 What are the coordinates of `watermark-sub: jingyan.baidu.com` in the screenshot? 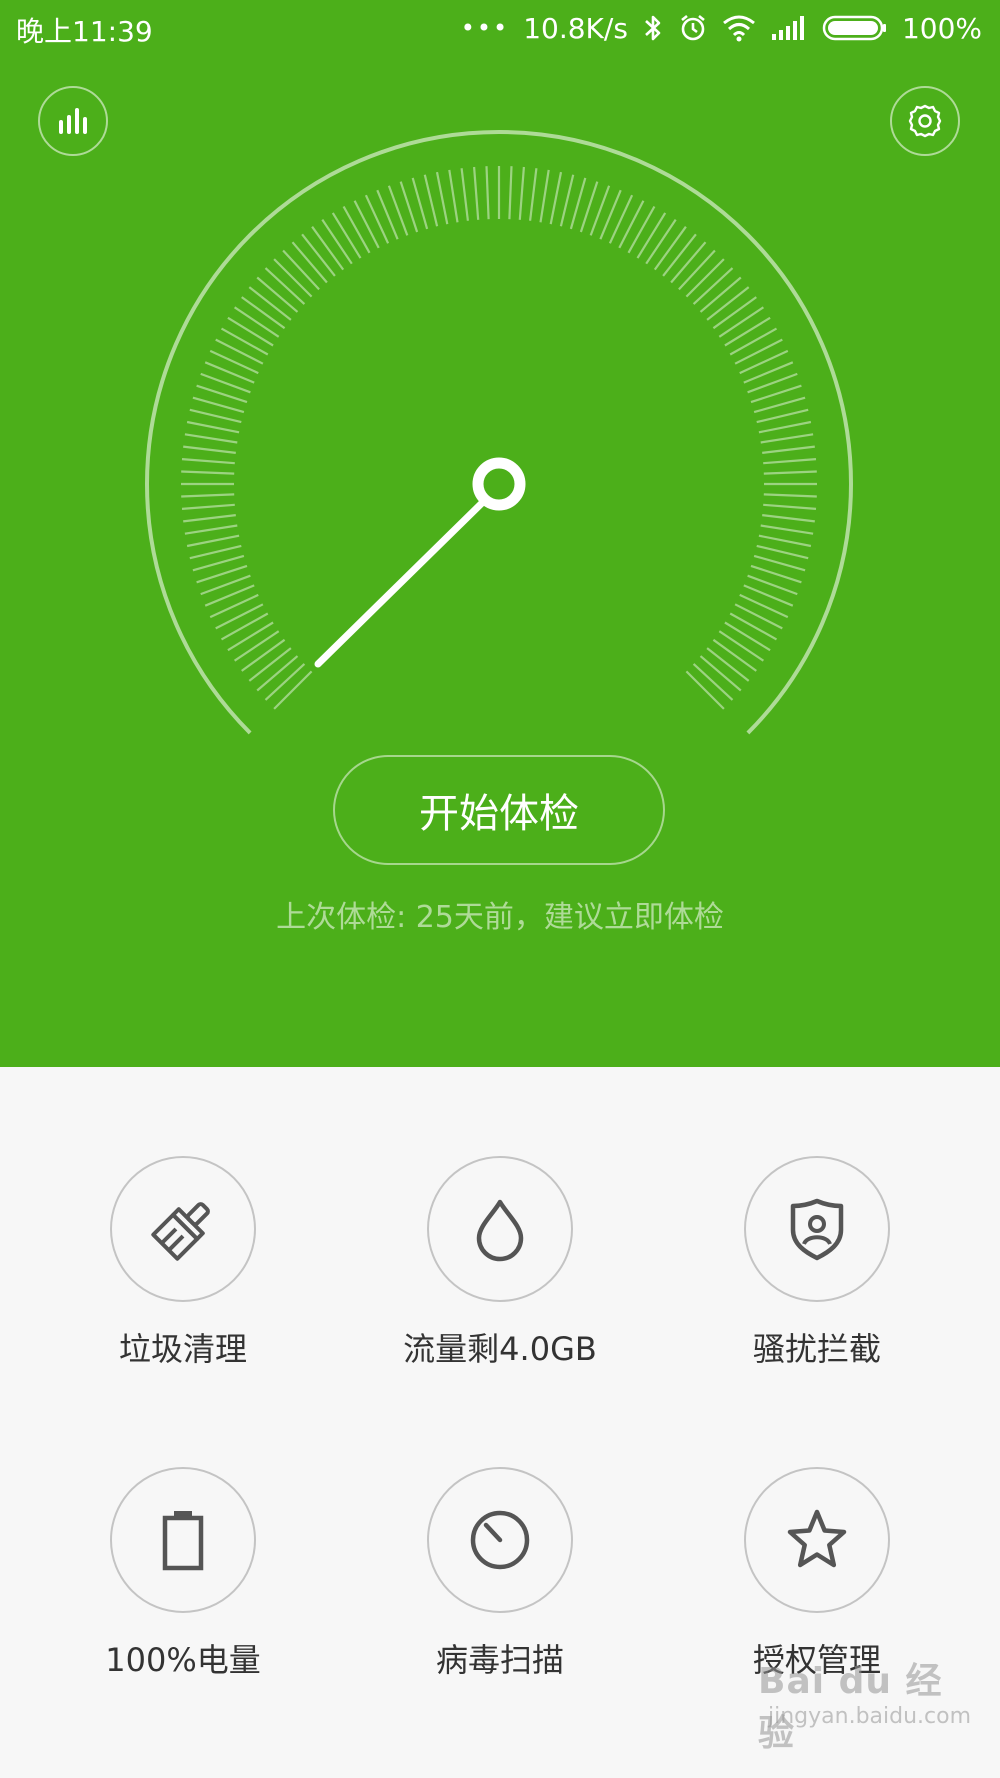 It's located at (870, 1716).